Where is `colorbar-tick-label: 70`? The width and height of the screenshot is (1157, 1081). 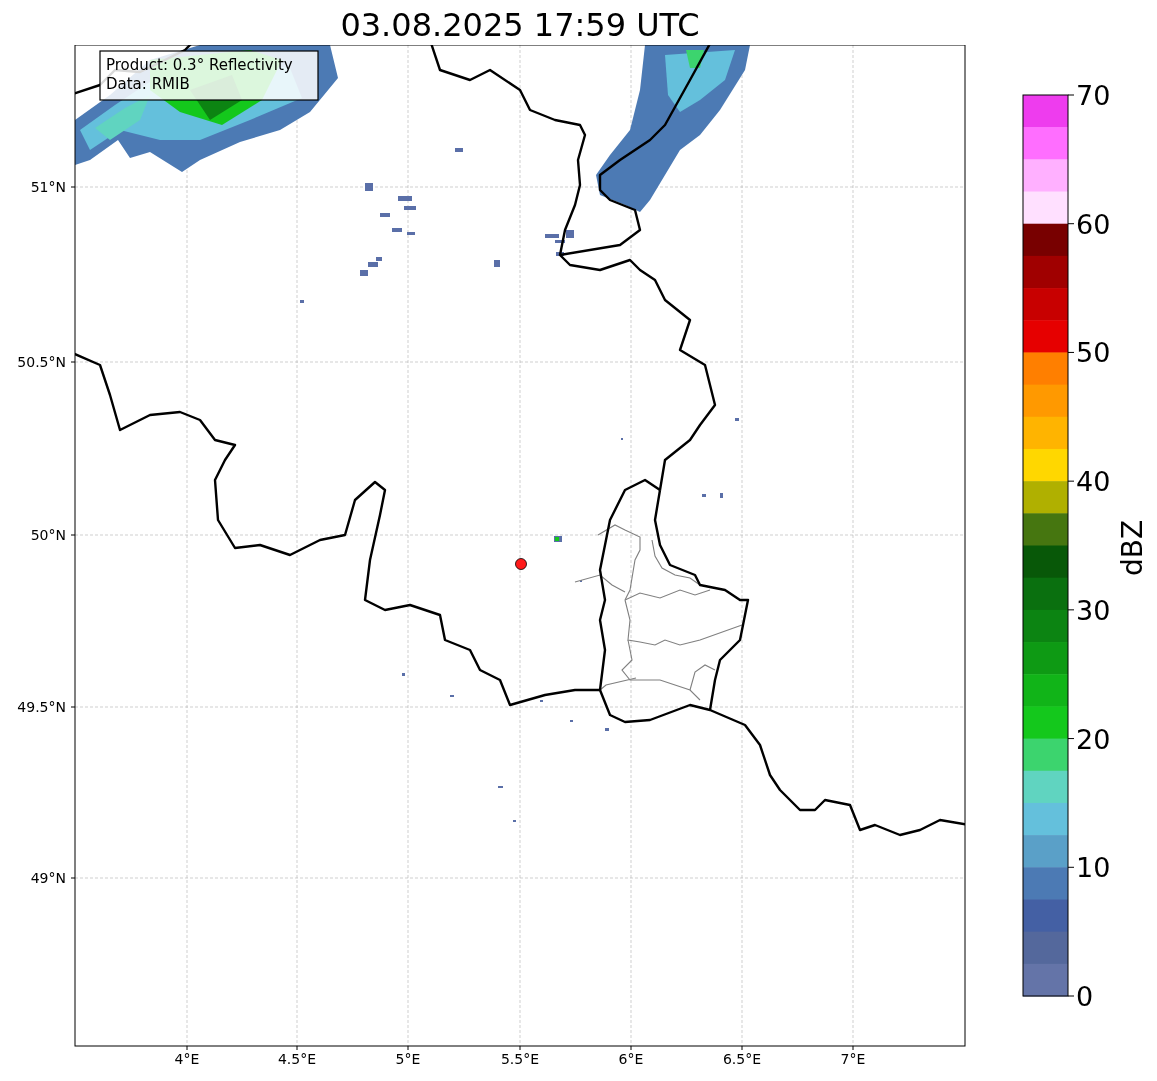
colorbar-tick-label: 70 is located at coordinates (1093, 95).